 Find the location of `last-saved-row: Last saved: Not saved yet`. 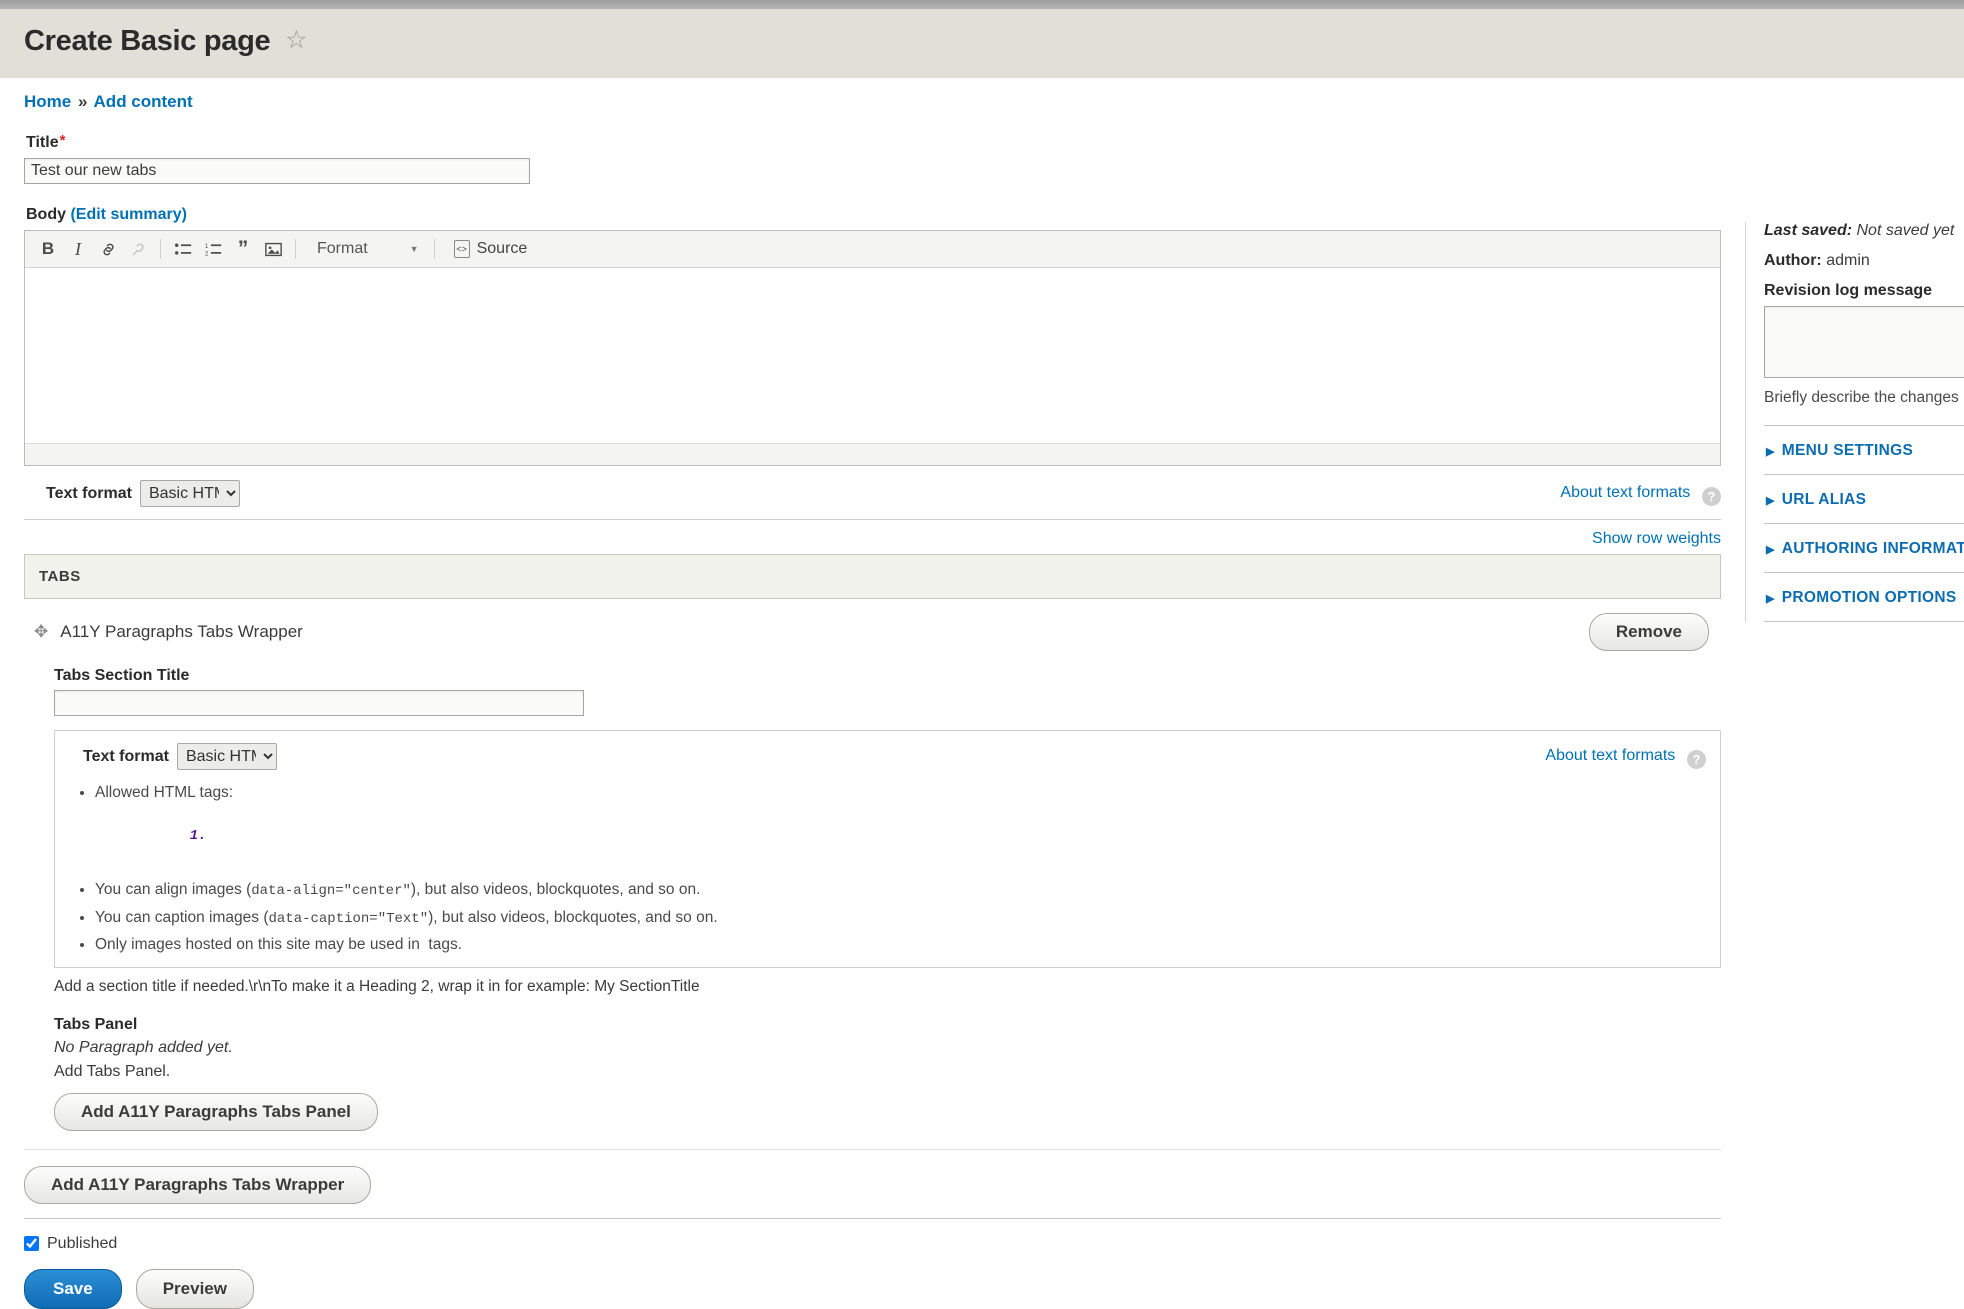

last-saved-row: Last saved: Not saved yet is located at coordinates (1864, 231).